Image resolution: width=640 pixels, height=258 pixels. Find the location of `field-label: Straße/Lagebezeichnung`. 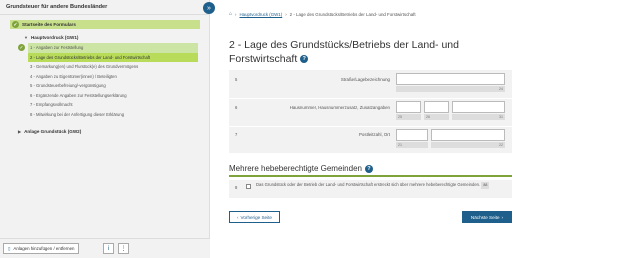

field-label: Straße/Lagebezeichnung is located at coordinates (365, 79).